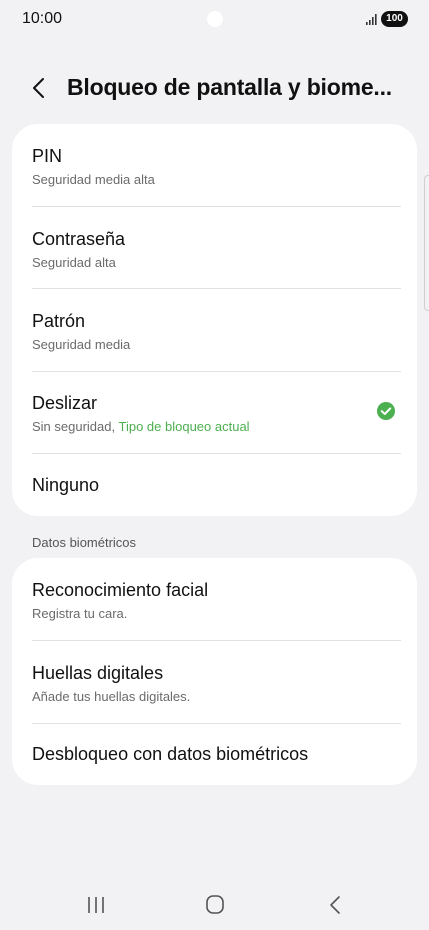 Image resolution: width=429 pixels, height=930 pixels. What do you see at coordinates (59, 321) in the screenshot?
I see `option-title: Patrón` at bounding box center [59, 321].